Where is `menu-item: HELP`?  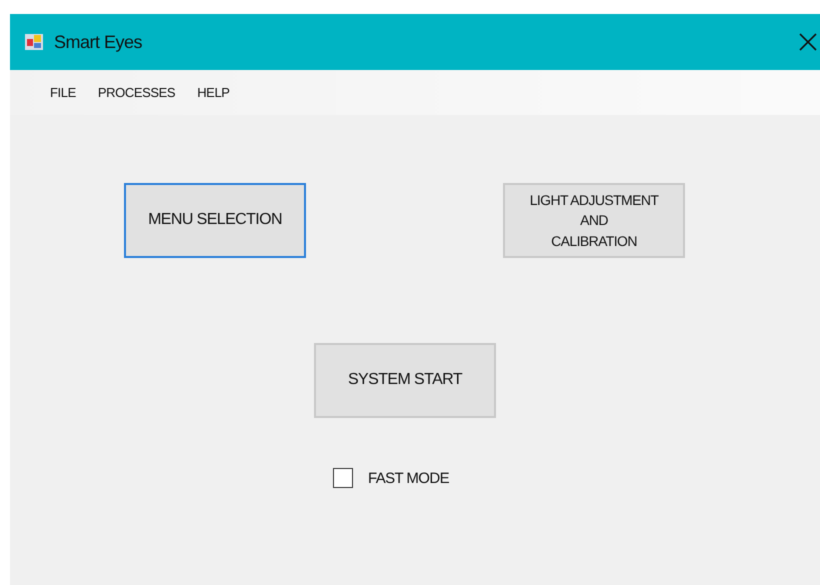 menu-item: HELP is located at coordinates (213, 92).